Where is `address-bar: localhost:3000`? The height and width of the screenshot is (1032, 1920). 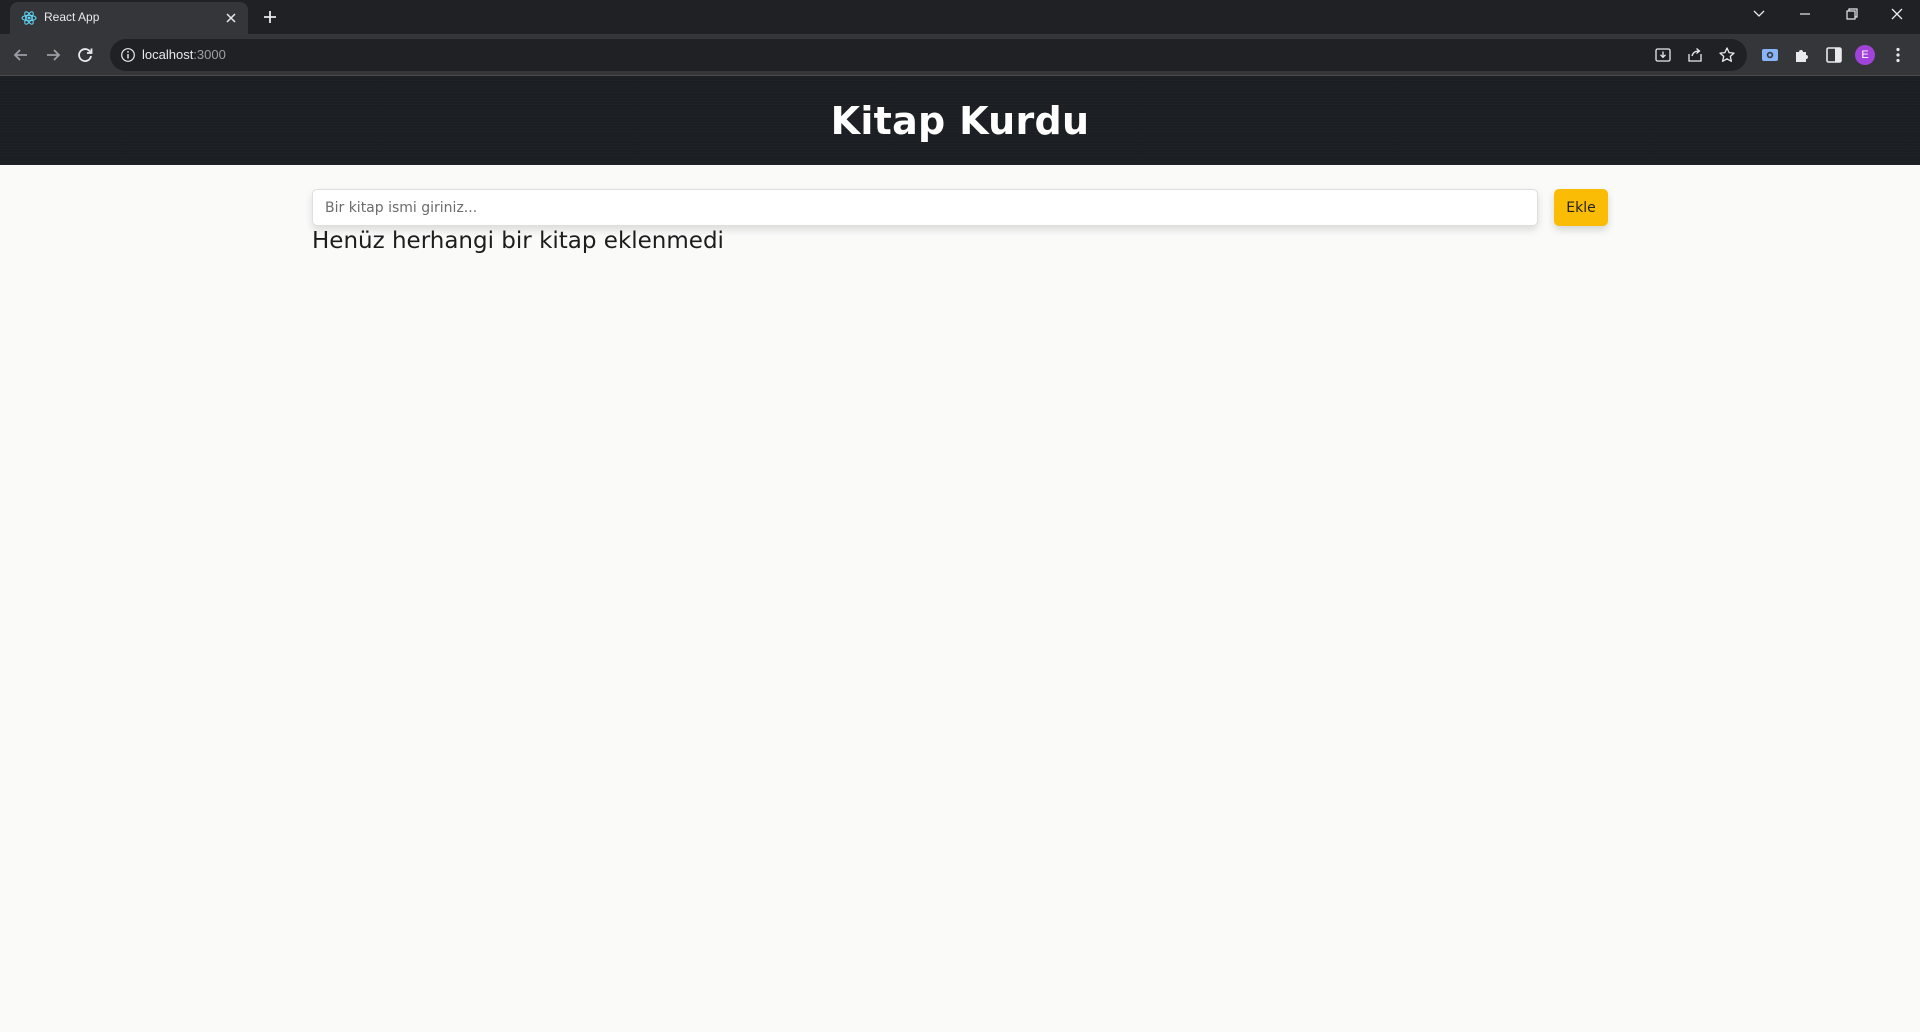 address-bar: localhost:3000 is located at coordinates (928, 55).